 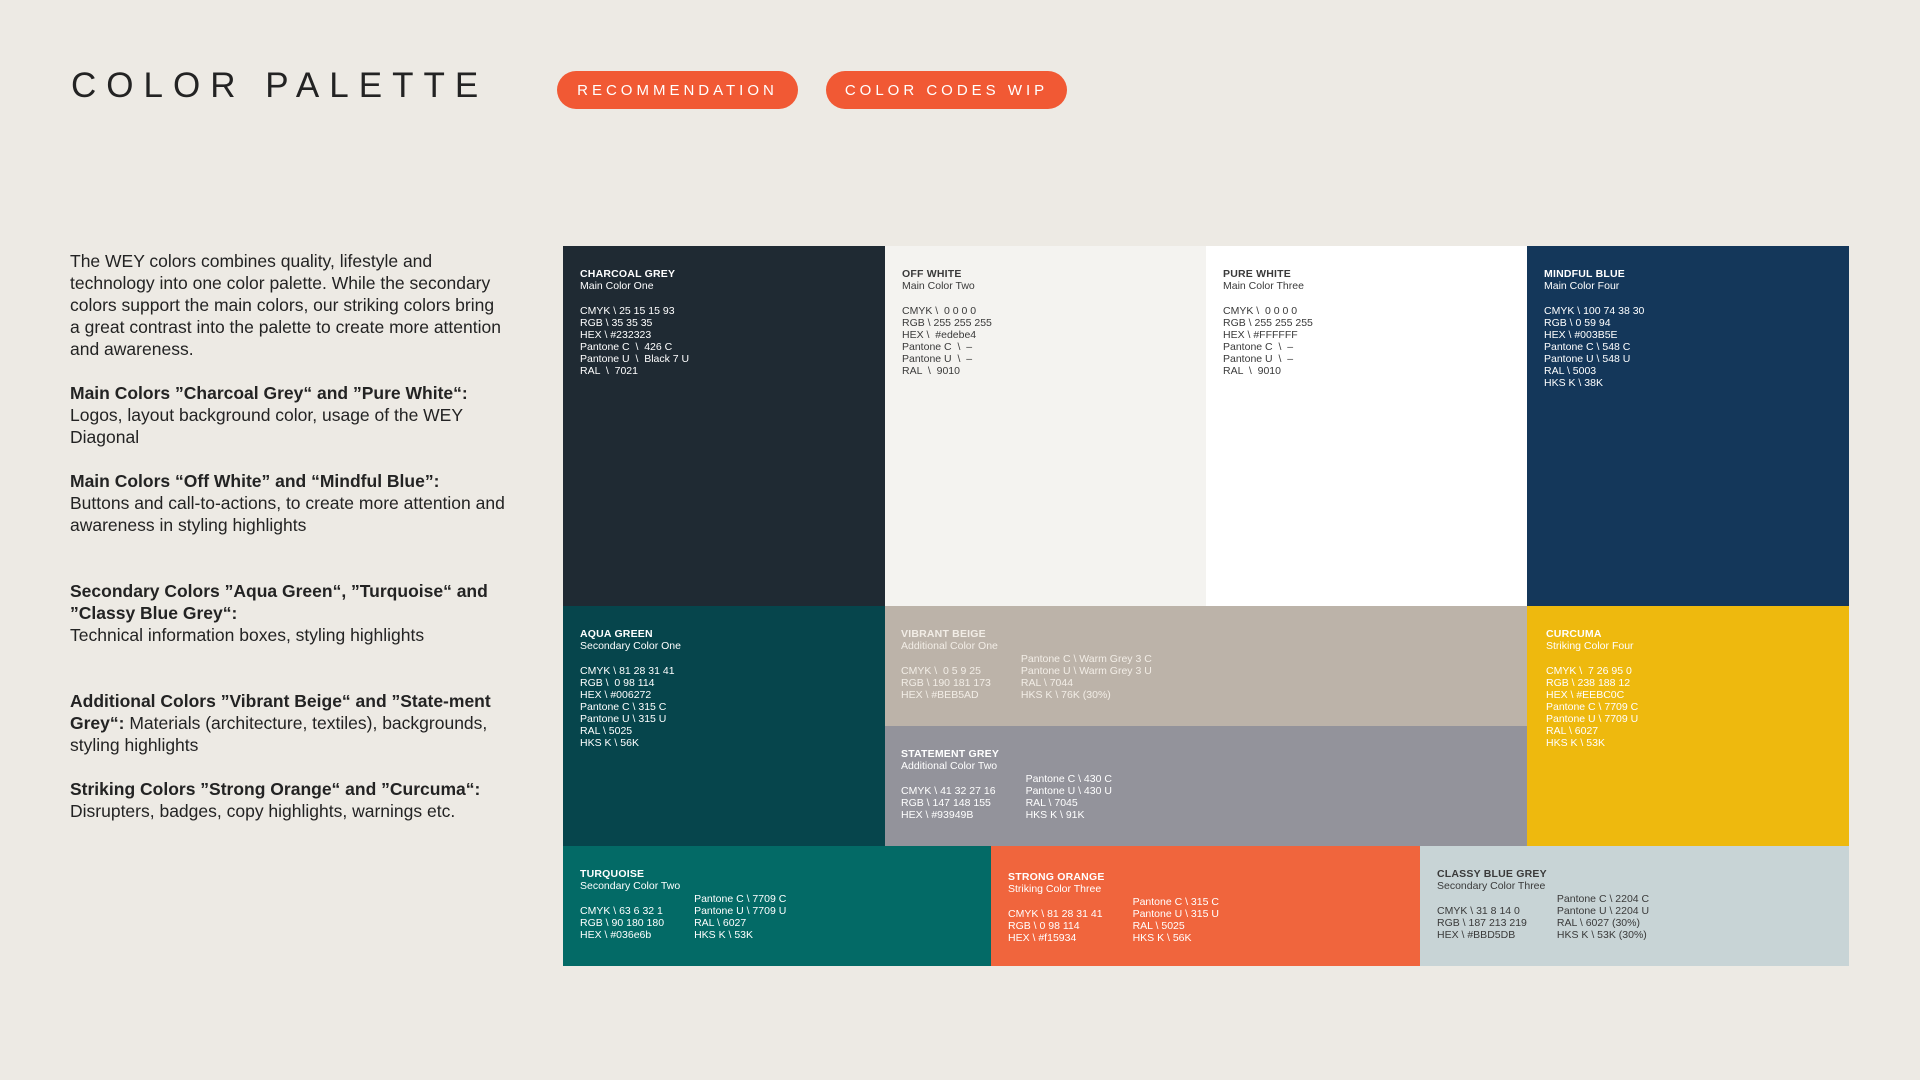 What do you see at coordinates (612, 874) in the screenshot?
I see `swatch-name: TURQUOISE` at bounding box center [612, 874].